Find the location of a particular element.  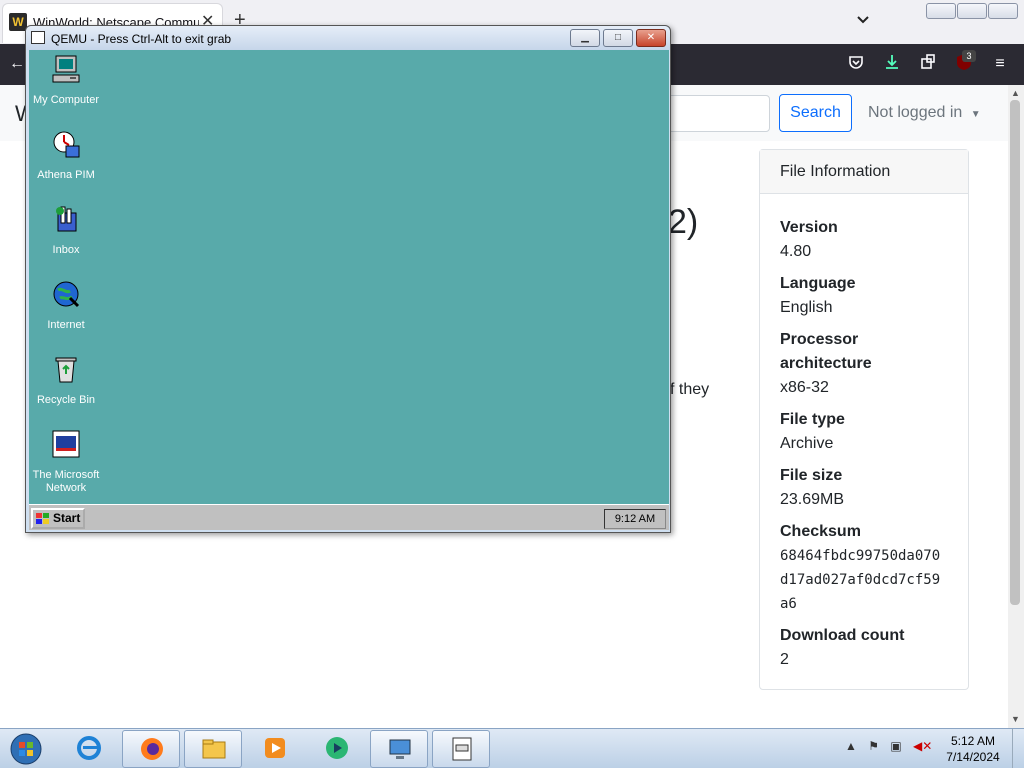

scroll-down-icon: ▼ is located at coordinates (1015, 719).